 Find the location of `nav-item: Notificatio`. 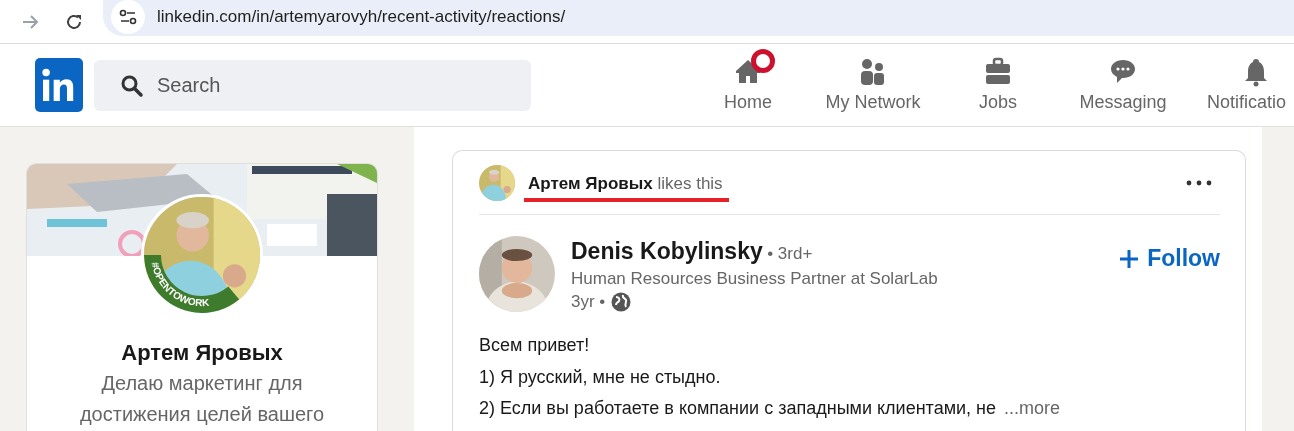

nav-item: Notificatio is located at coordinates (1246, 85).